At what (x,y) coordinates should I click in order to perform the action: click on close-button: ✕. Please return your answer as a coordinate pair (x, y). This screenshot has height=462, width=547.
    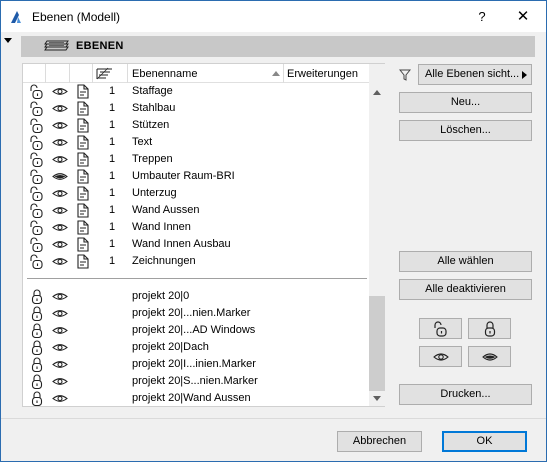
    Looking at the image, I should click on (523, 16).